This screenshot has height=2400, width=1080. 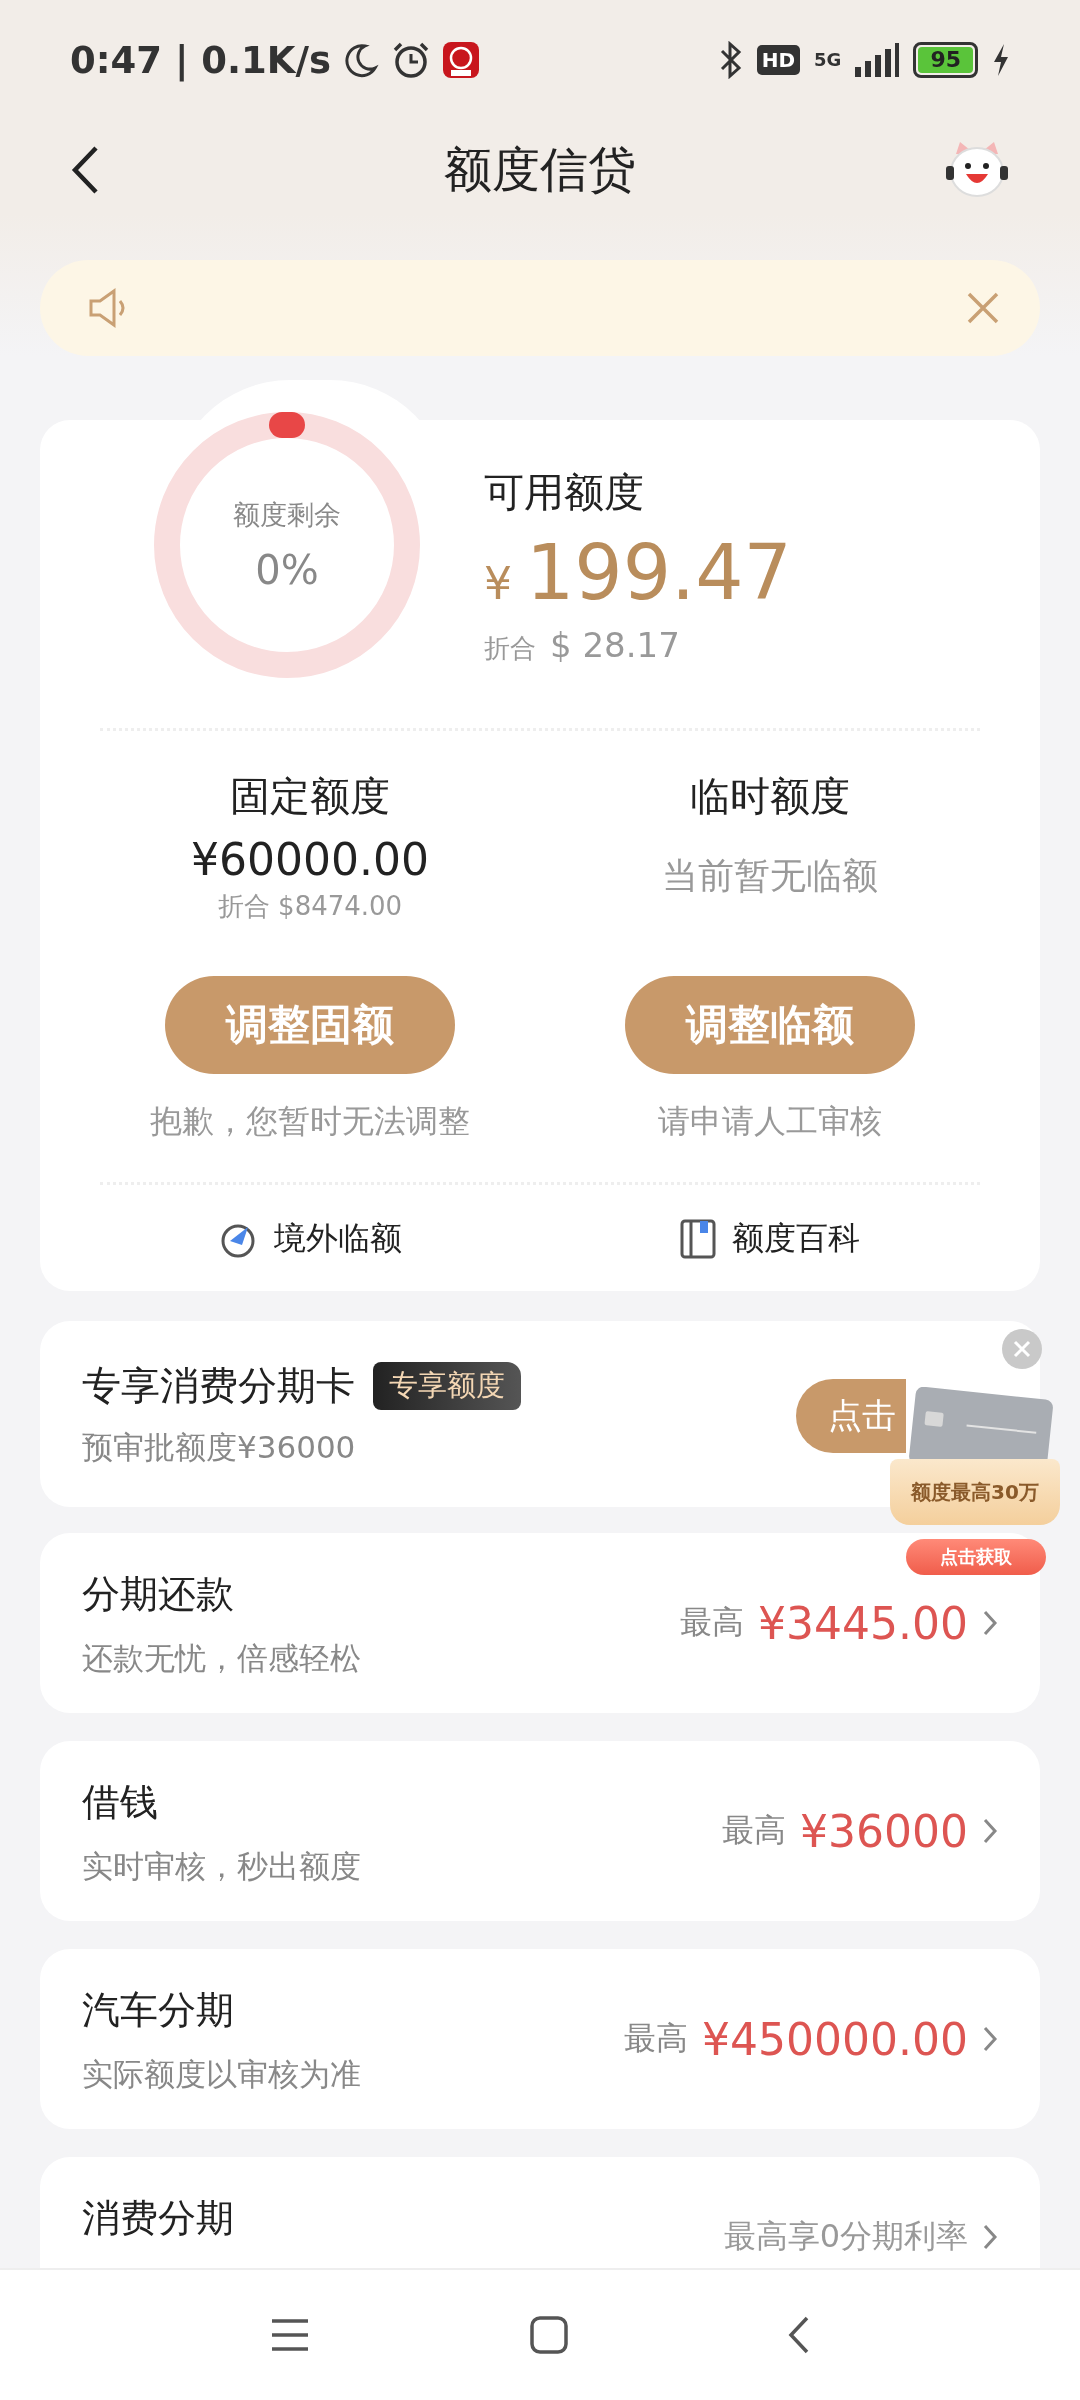 What do you see at coordinates (158, 2010) in the screenshot?
I see `product-title: 汽车分期` at bounding box center [158, 2010].